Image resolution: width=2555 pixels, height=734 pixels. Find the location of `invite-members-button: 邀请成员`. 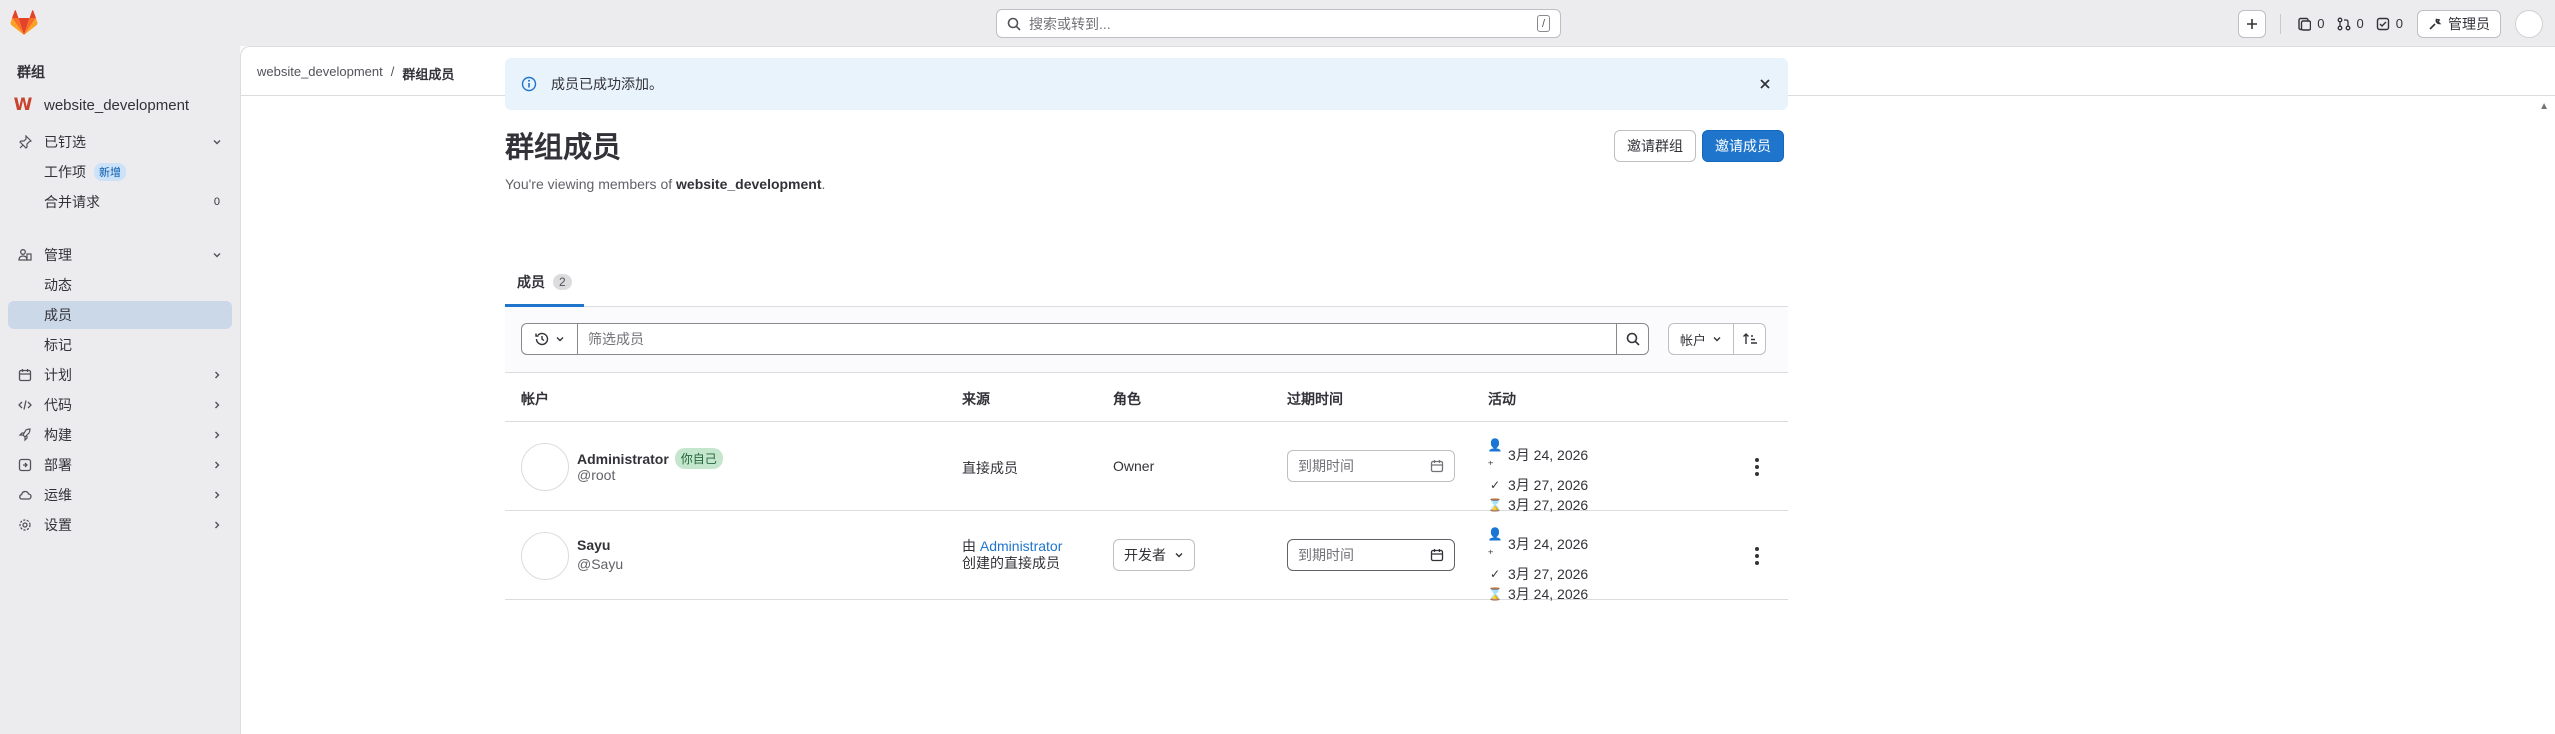

invite-members-button: 邀请成员 is located at coordinates (1743, 146).